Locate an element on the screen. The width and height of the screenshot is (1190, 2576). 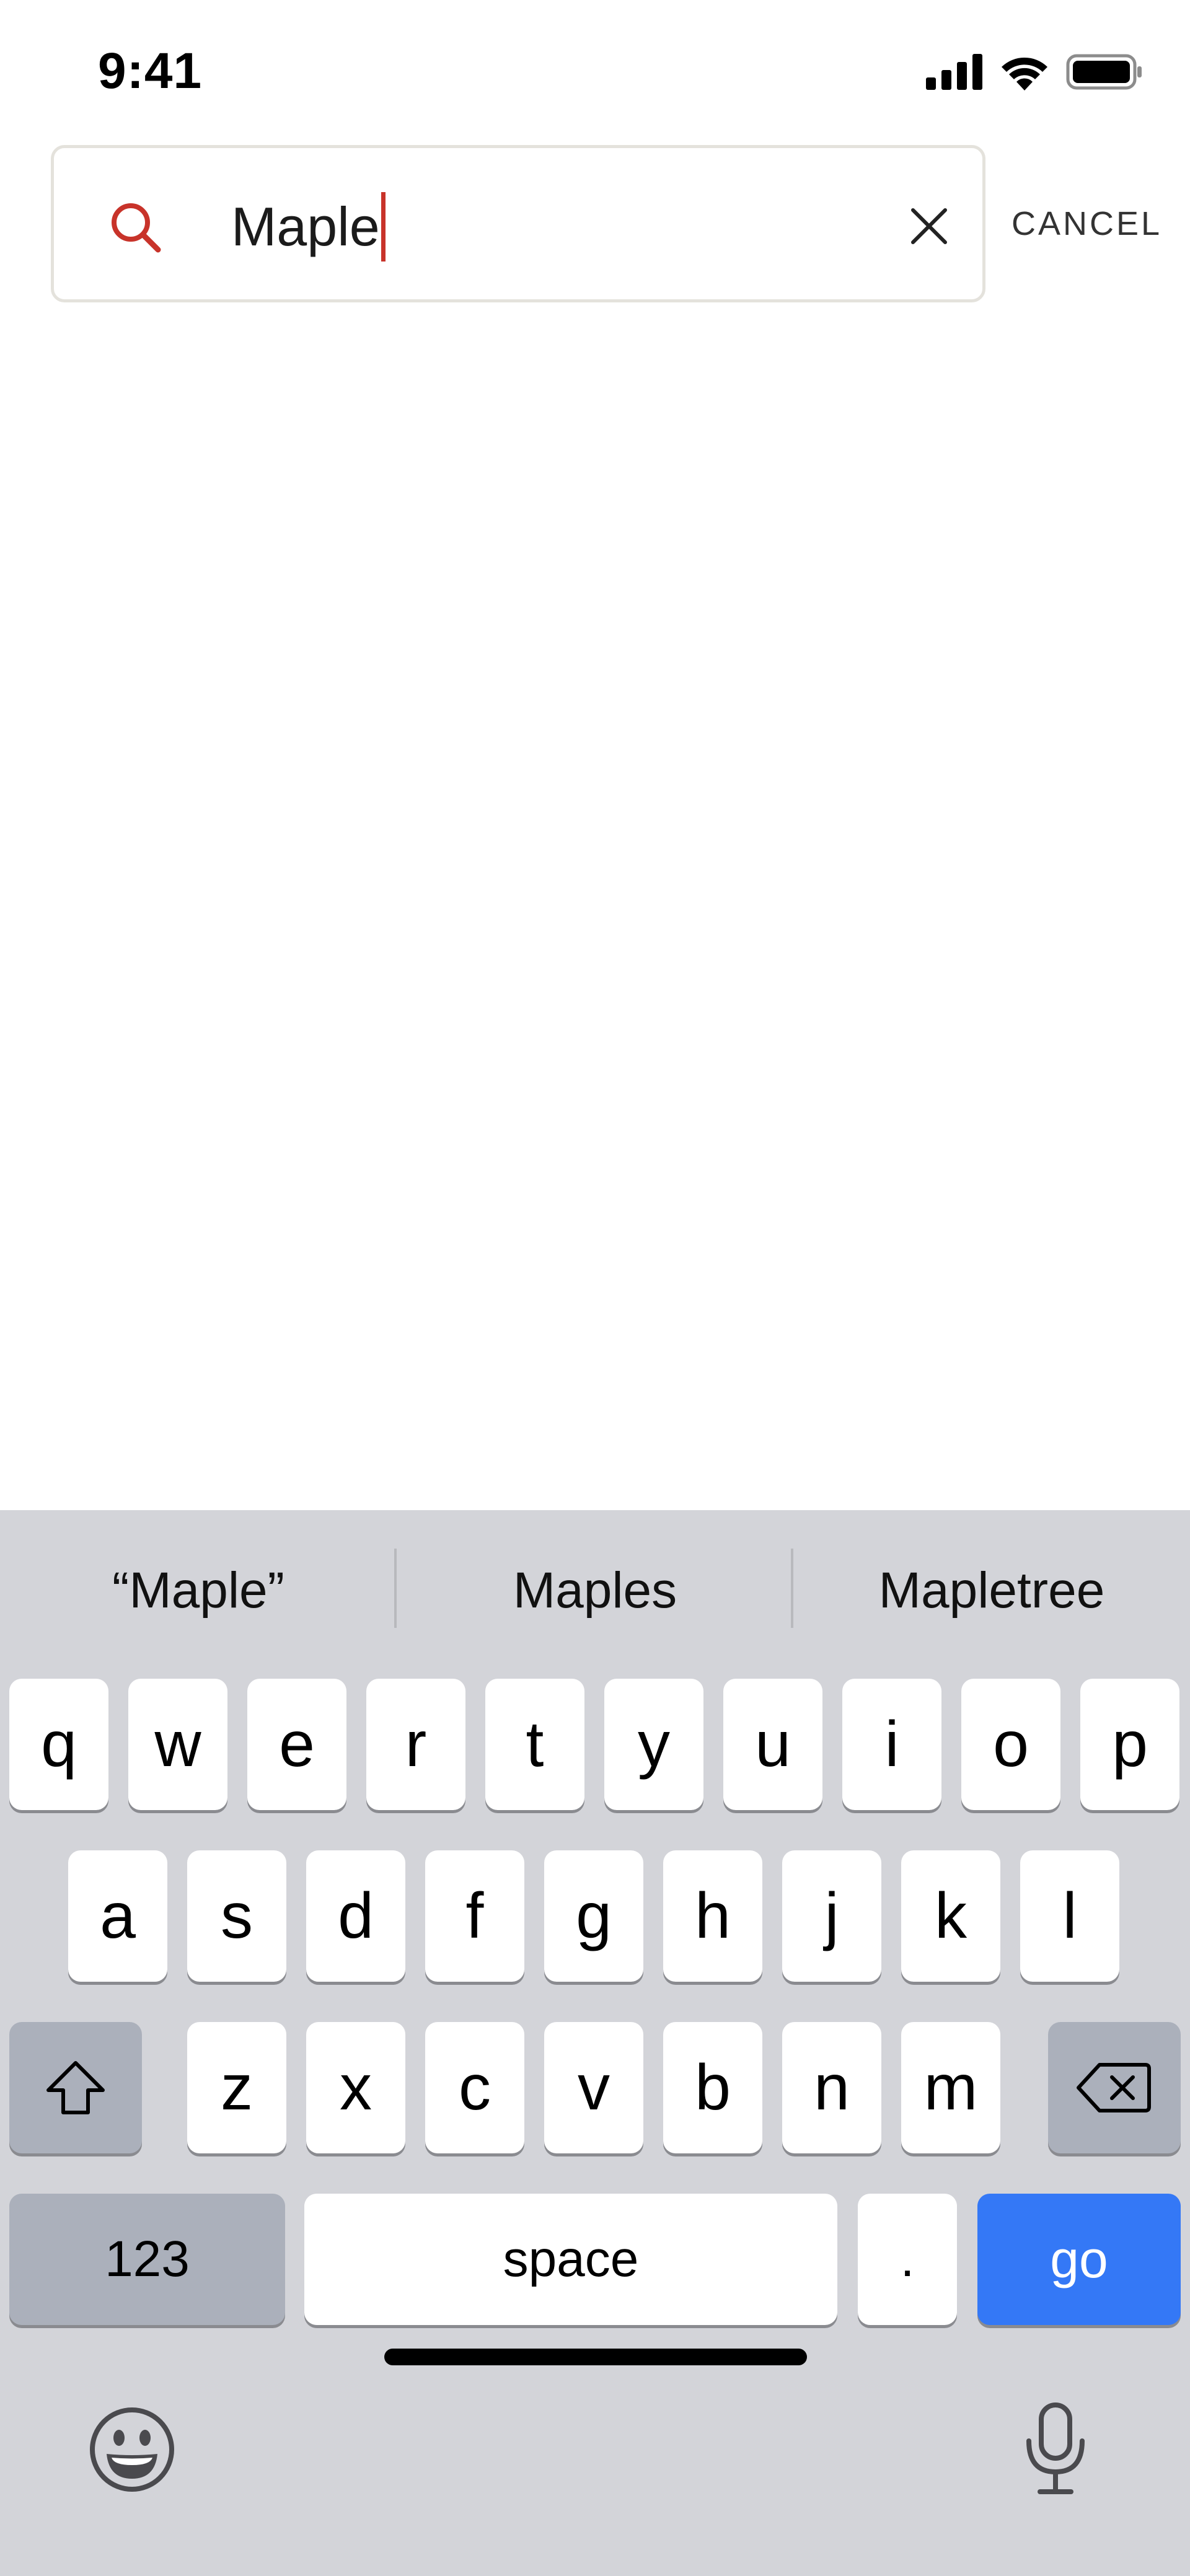
clear-icon is located at coordinates (929, 227).